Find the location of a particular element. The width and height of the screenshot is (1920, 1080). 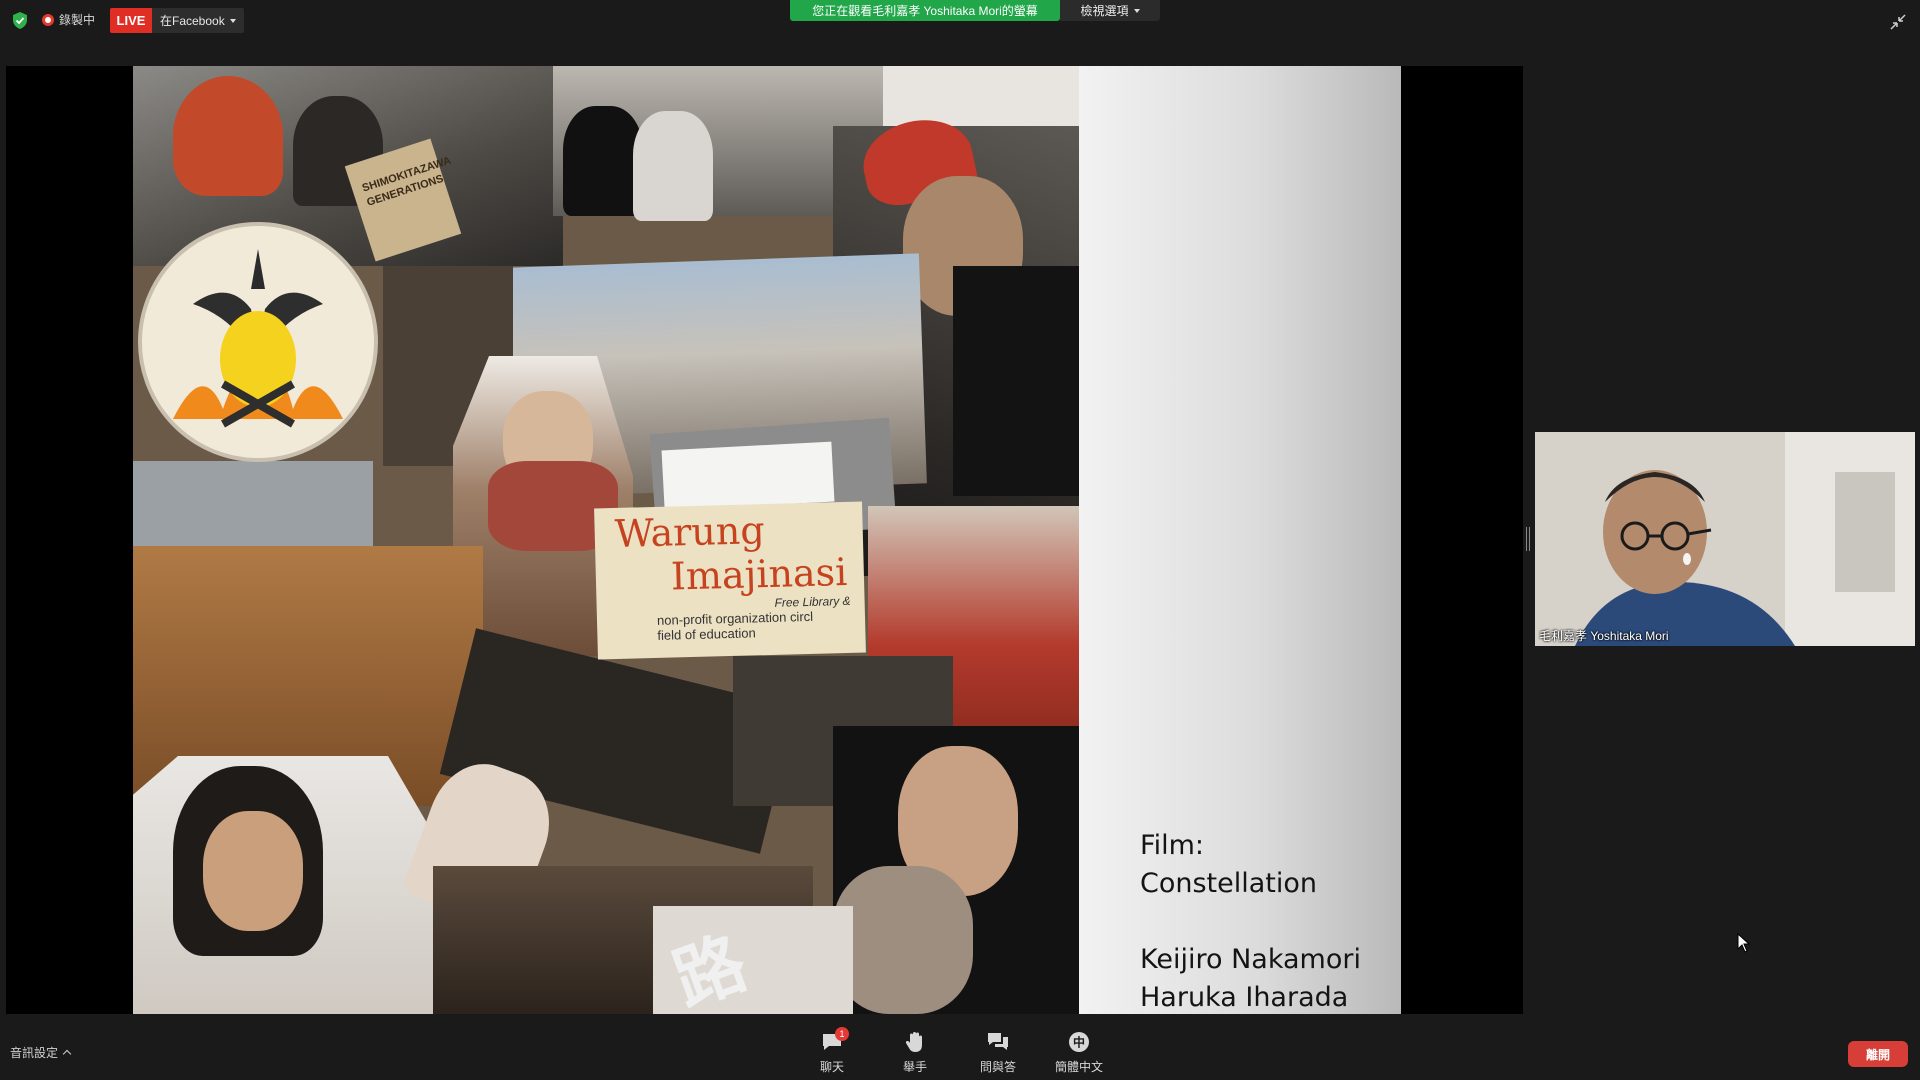

raise-hand-button: 舉手 is located at coordinates (915, 1052).